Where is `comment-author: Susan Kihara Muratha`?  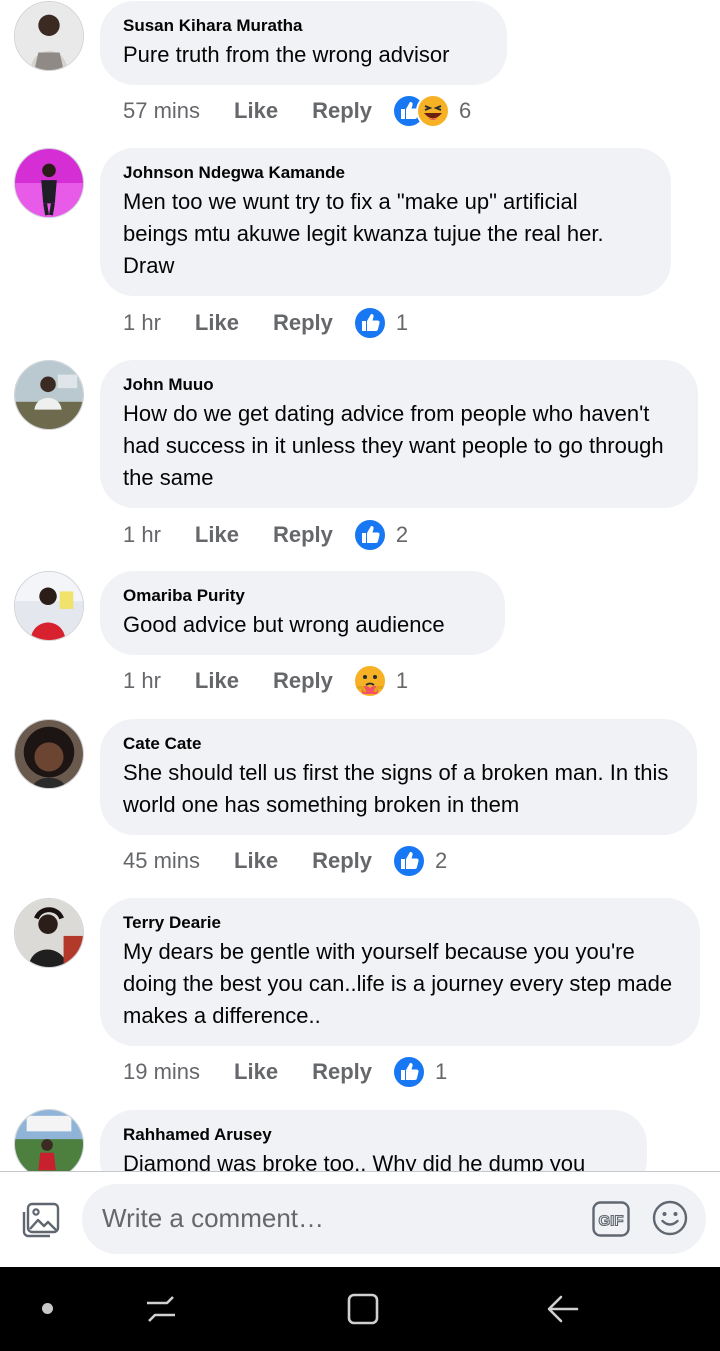 comment-author: Susan Kihara Muratha is located at coordinates (303, 26).